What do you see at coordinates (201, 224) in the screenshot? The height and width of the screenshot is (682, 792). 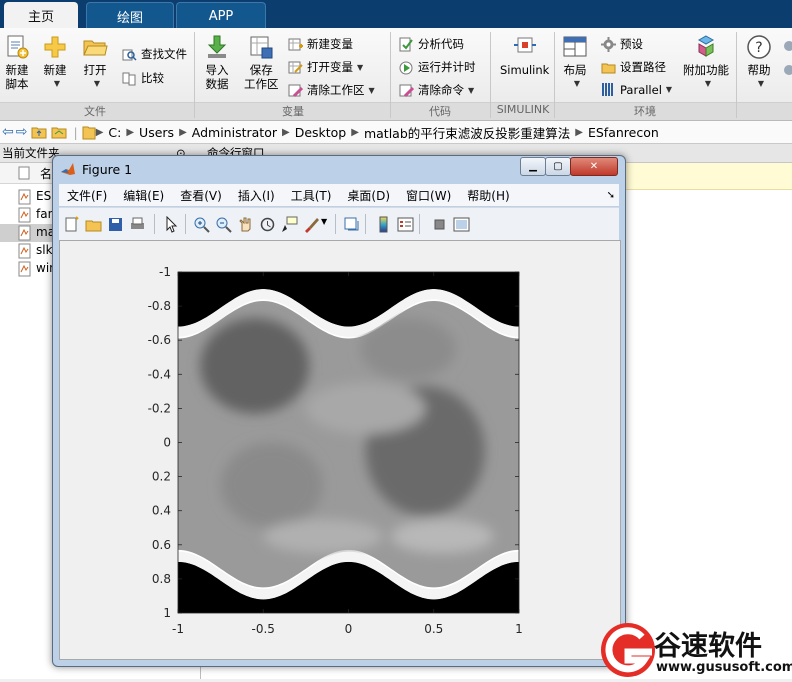 I see `zoom-in-icon` at bounding box center [201, 224].